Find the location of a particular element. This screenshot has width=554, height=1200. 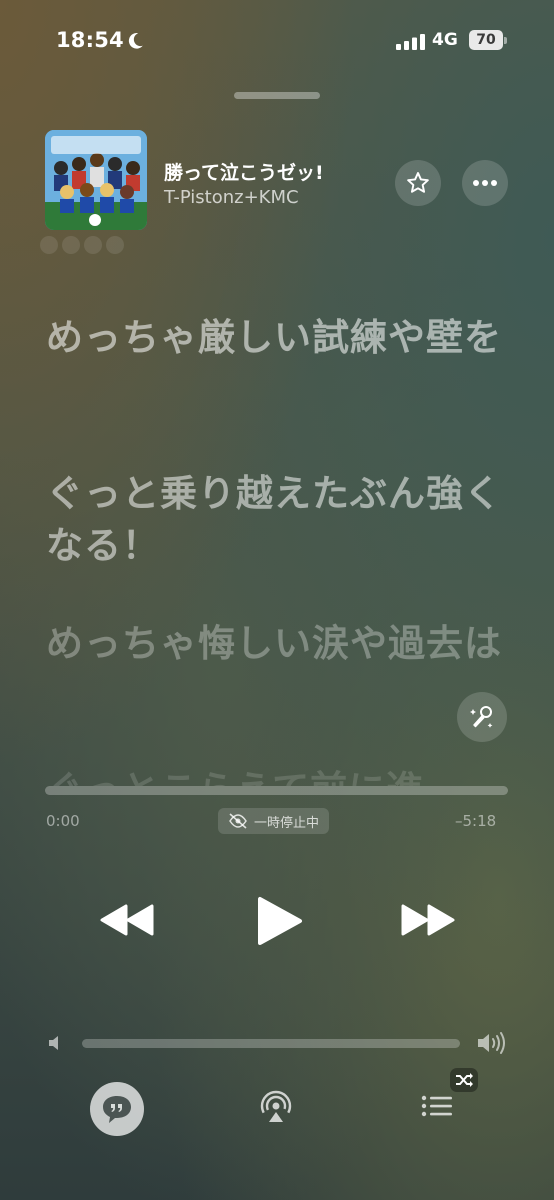

moon-icon is located at coordinates (135, 41).